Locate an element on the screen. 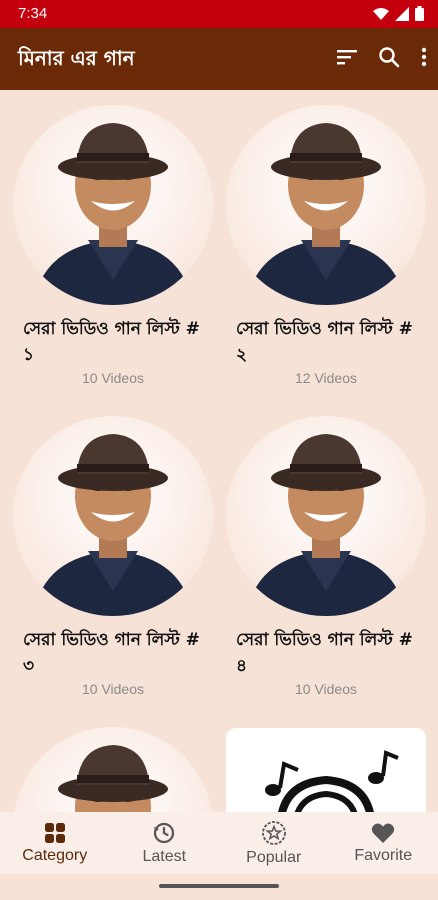  status-icons is located at coordinates (398, 13).